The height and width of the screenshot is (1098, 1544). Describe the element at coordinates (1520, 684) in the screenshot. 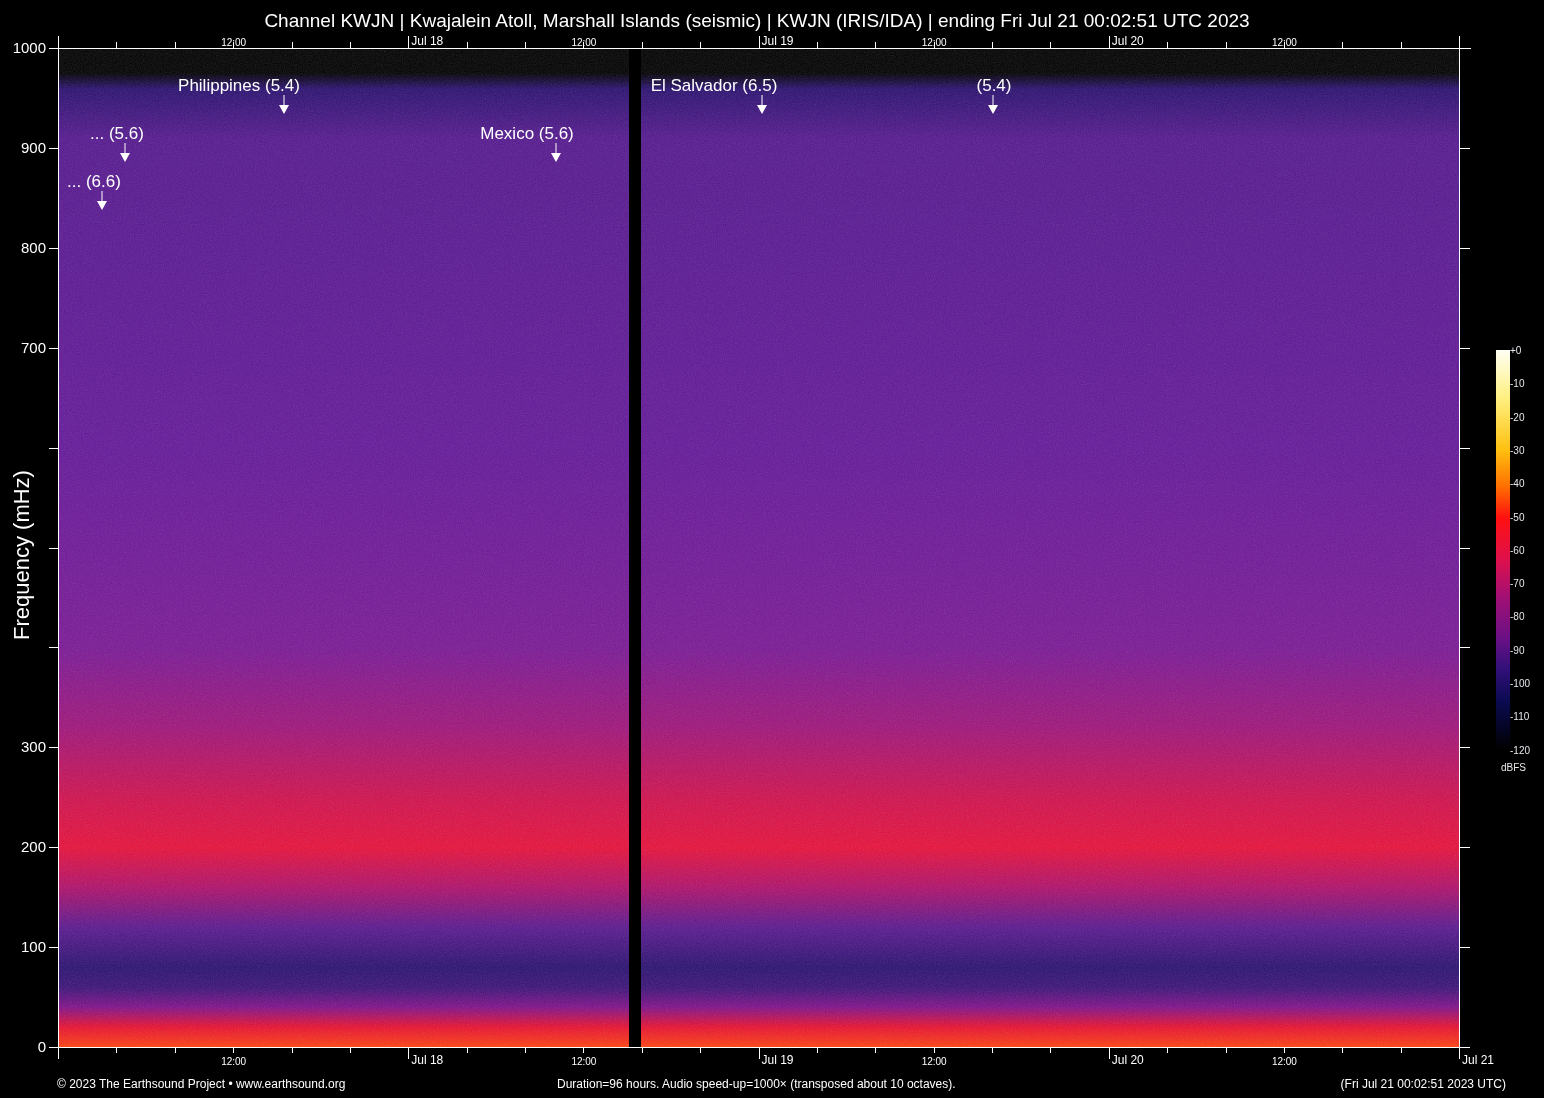

I see `colorbar-tick-label: -100` at that location.